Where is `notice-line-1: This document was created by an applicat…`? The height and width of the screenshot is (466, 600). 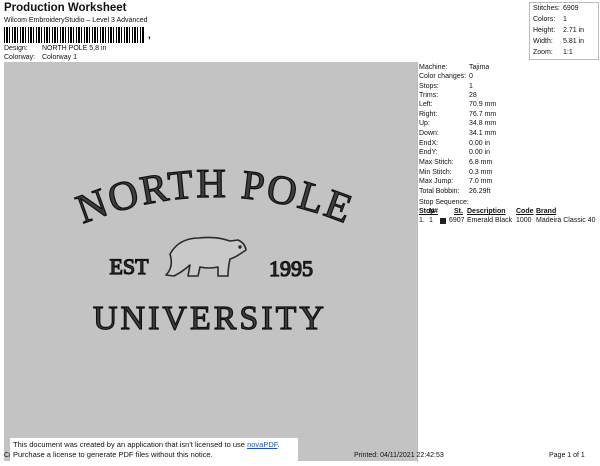
notice-line-1: This document was created by an applicat… is located at coordinates (146, 444).